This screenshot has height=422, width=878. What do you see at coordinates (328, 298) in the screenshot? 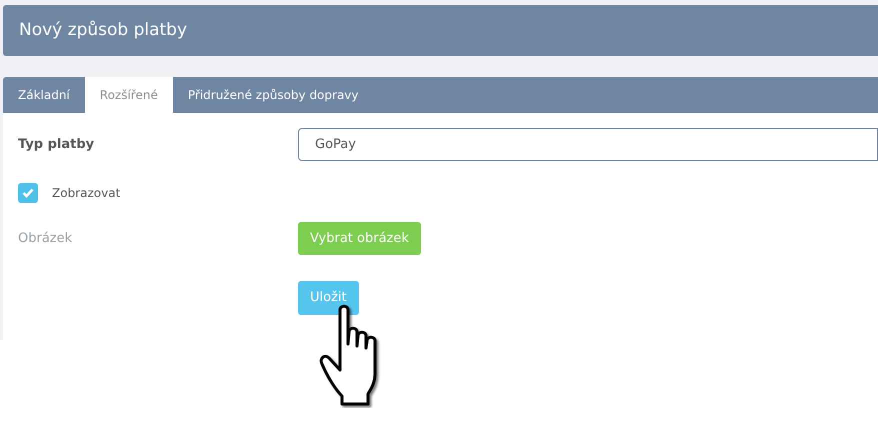
I see `save-button: Uložit` at bounding box center [328, 298].